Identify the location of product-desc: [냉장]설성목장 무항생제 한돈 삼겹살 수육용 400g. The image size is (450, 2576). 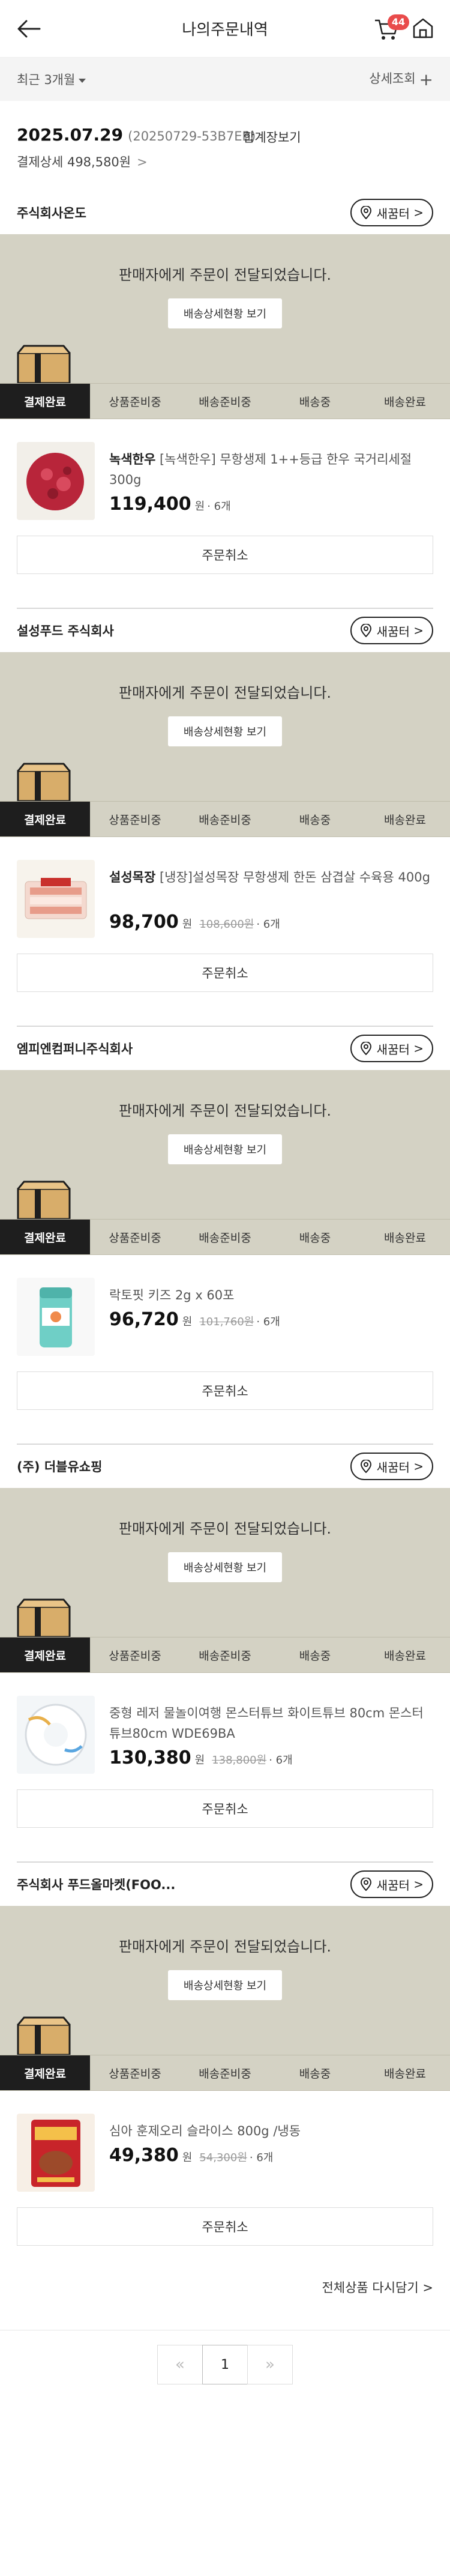
(294, 877).